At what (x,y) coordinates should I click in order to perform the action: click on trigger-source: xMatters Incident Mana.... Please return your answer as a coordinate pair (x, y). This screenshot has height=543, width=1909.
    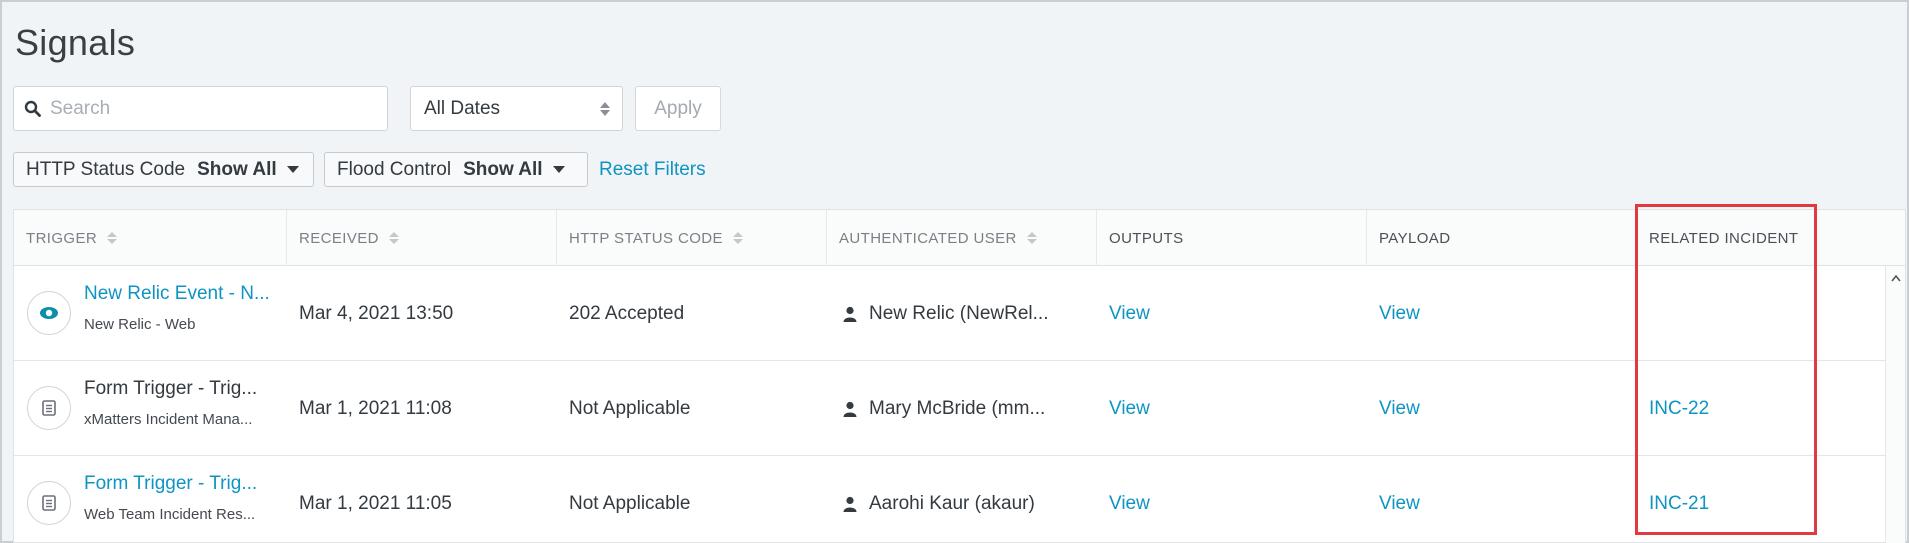
    Looking at the image, I should click on (168, 419).